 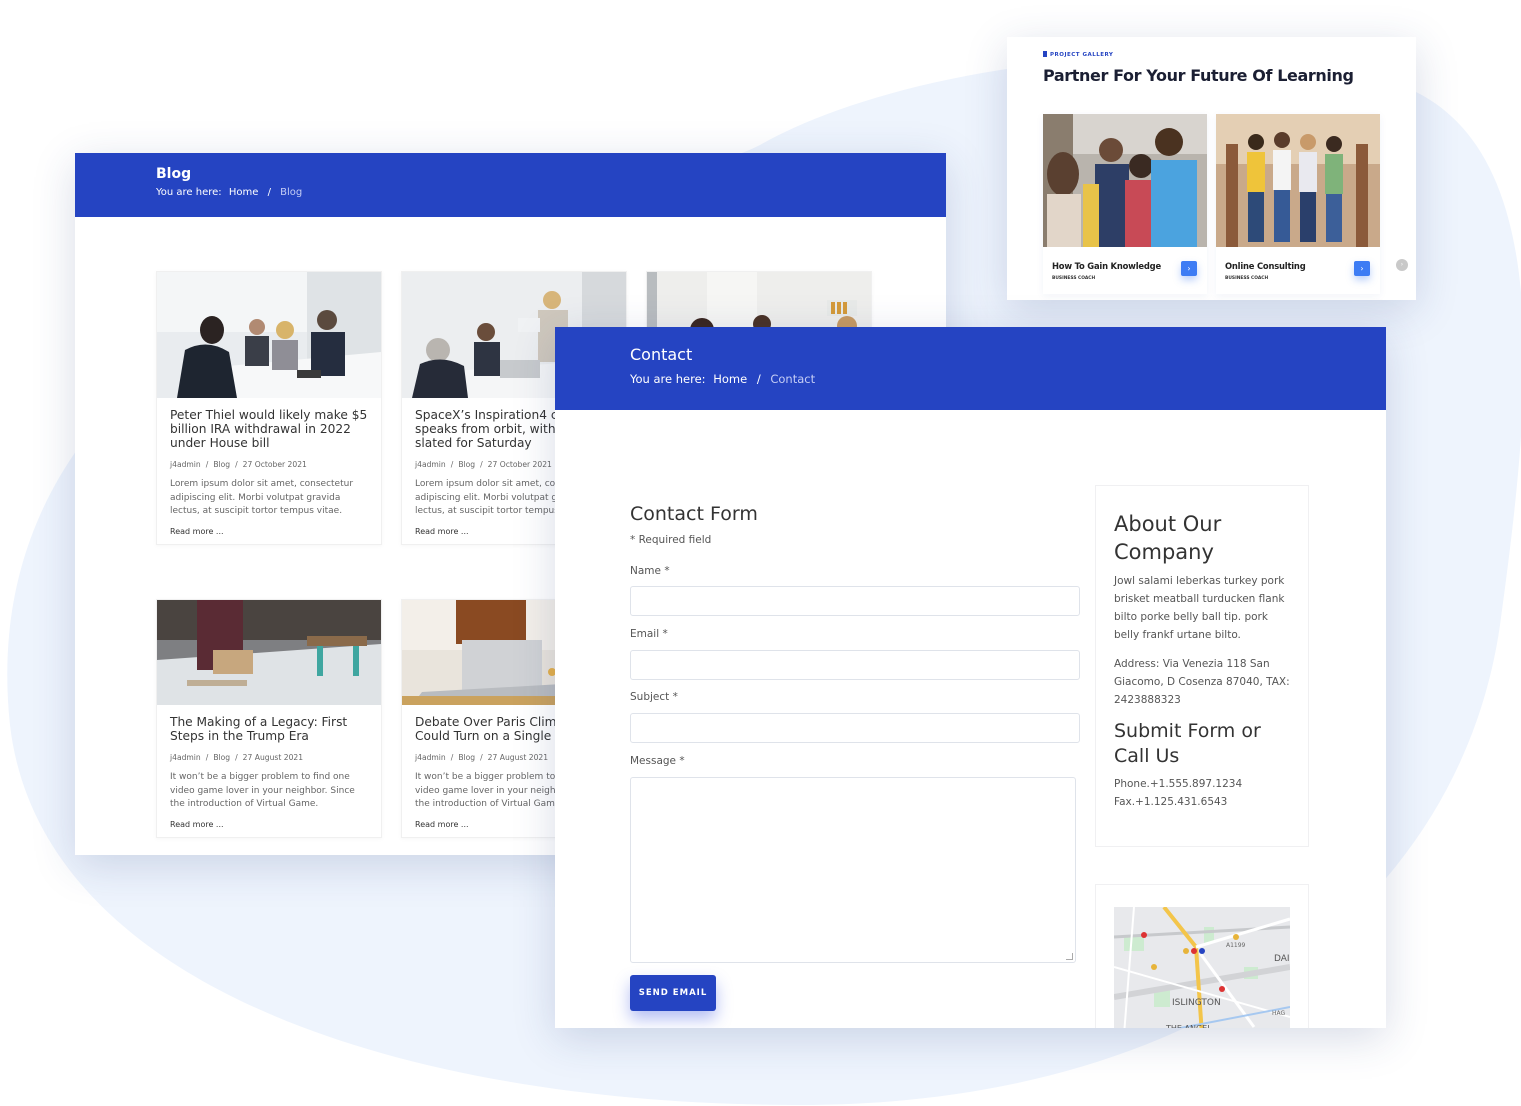 I want to click on breadcrumb-current: Blog, so click(x=291, y=192).